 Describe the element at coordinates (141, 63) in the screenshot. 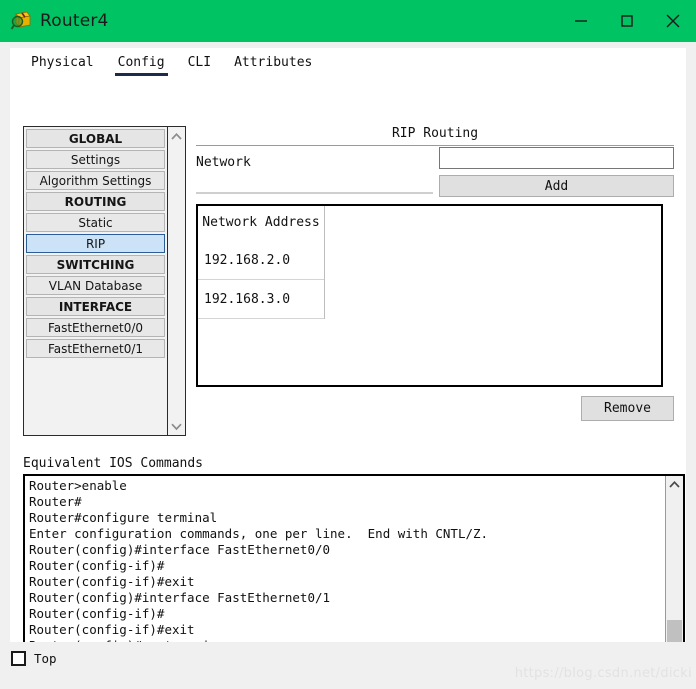

I see `tab-config: Config` at that location.